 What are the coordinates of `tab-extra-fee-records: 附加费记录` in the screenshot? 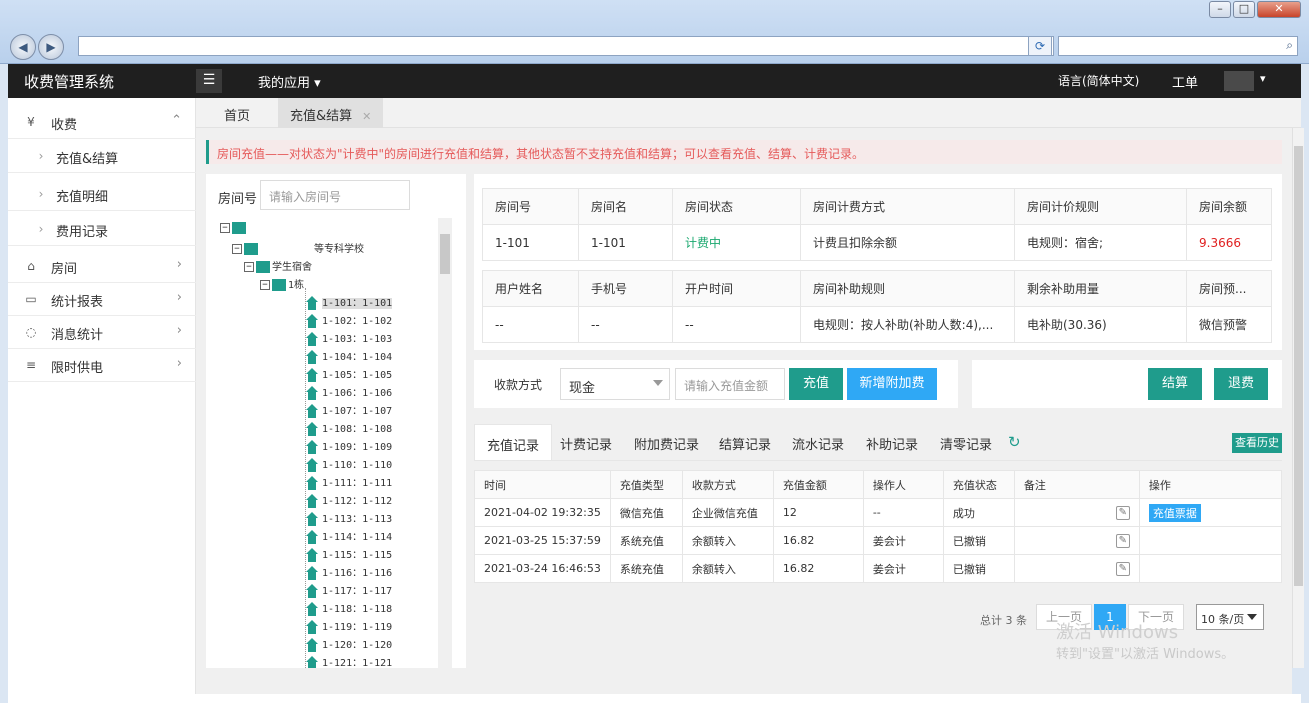 It's located at (666, 442).